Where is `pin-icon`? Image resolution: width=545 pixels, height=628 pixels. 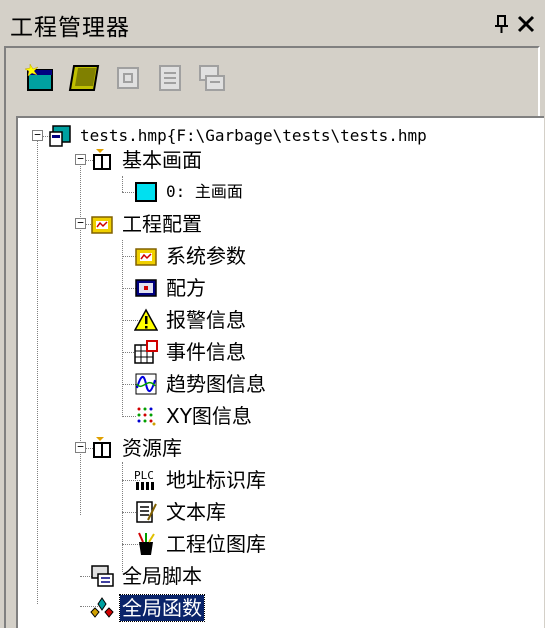 pin-icon is located at coordinates (501, 24).